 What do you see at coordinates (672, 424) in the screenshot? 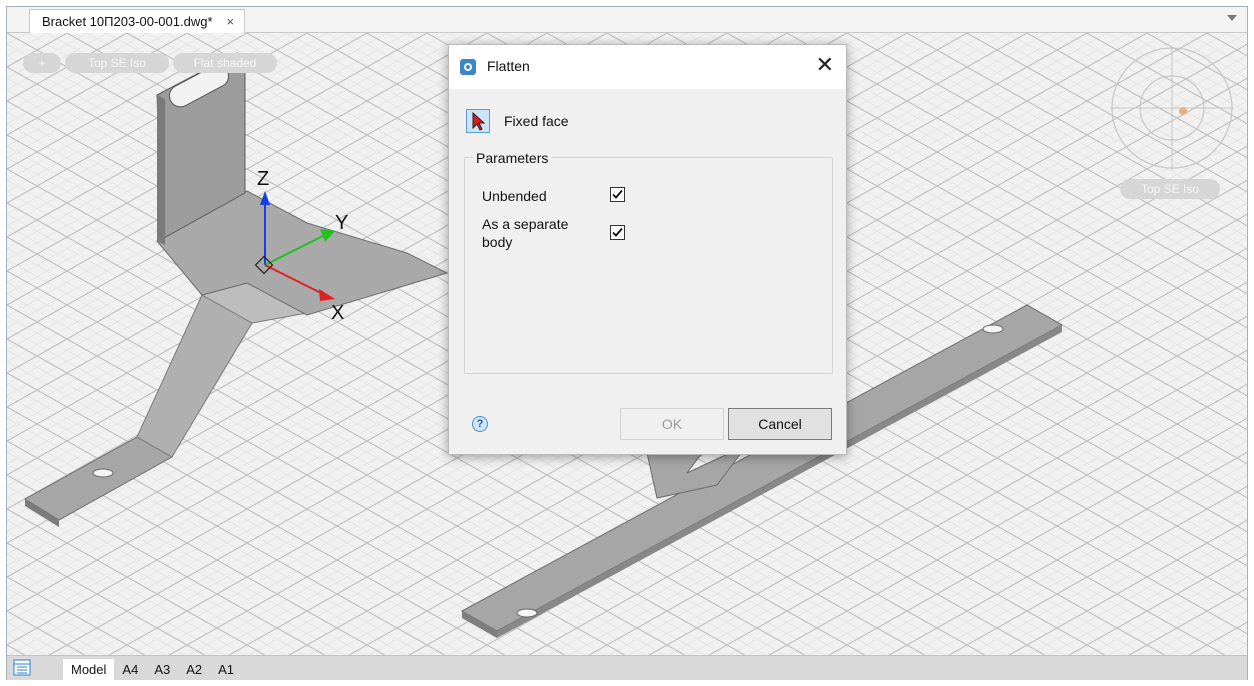
I see `ok-button: OK` at bounding box center [672, 424].